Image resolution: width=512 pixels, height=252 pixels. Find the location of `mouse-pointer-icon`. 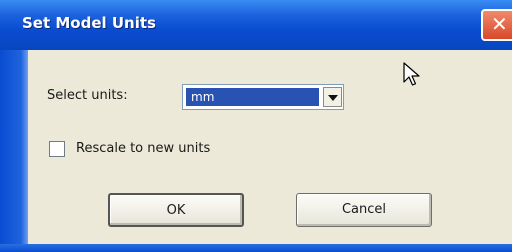

mouse-pointer-icon is located at coordinates (411, 74).